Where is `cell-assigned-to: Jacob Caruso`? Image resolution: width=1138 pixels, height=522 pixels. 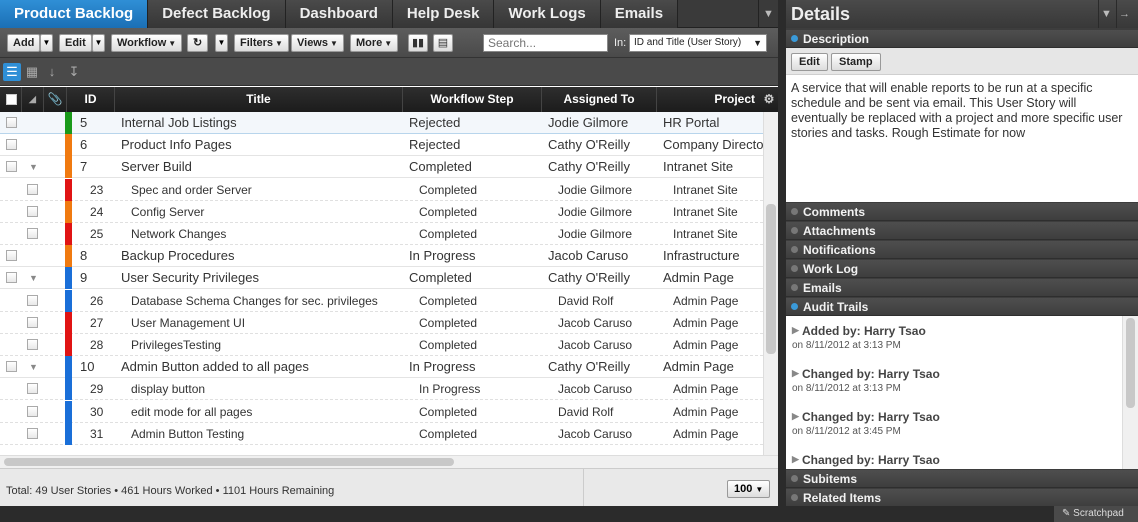 cell-assigned-to: Jacob Caruso is located at coordinates (595, 345).